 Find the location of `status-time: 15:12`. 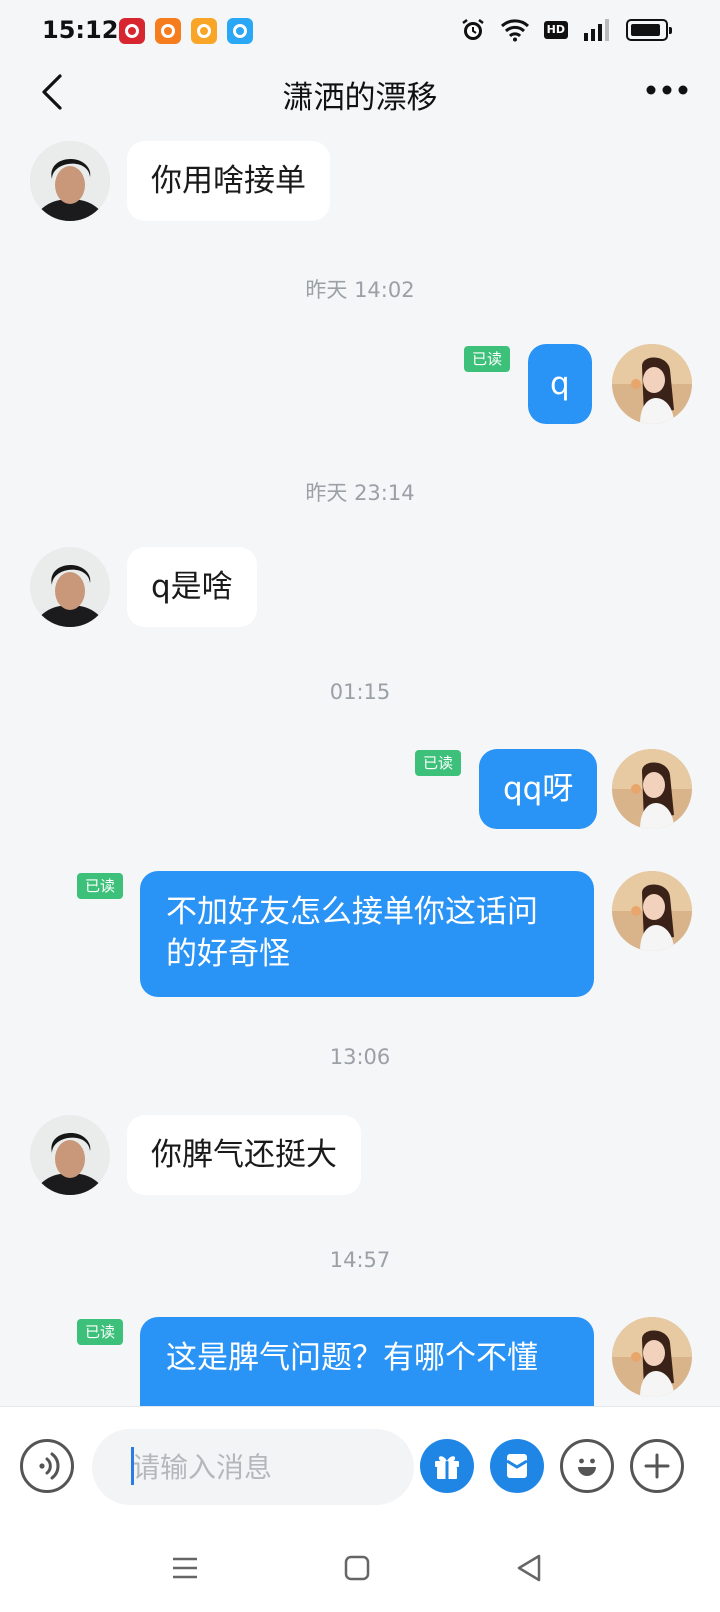

status-time: 15:12 is located at coordinates (80, 30).